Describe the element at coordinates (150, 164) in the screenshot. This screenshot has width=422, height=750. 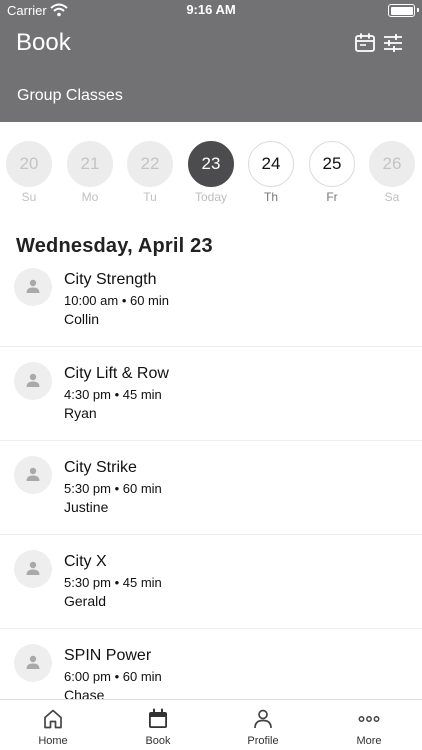
I see `day-number: 22` at that location.